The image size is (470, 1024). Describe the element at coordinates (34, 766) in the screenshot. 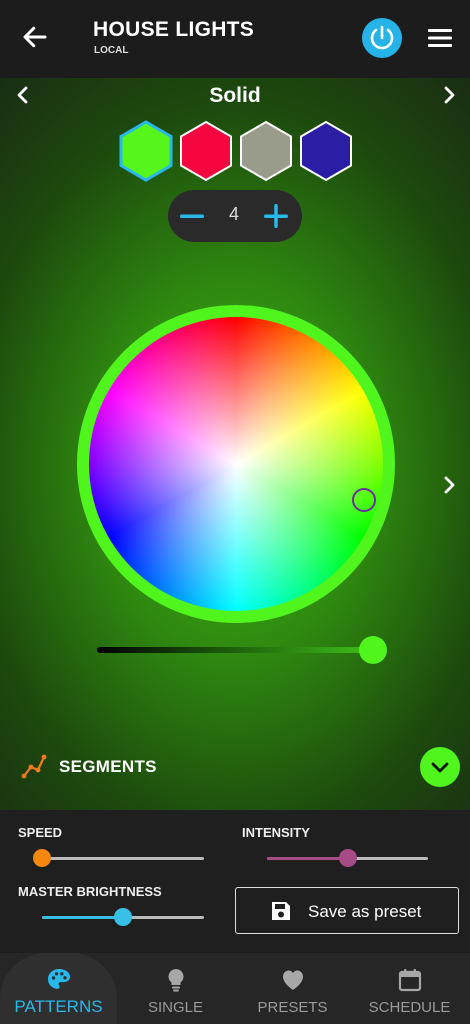

I see `segments-icon` at that location.